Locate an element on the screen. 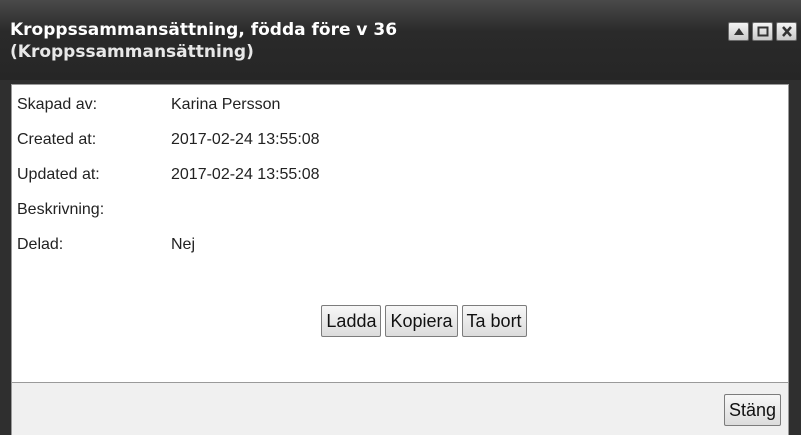 This screenshot has width=801, height=435. detail-value: Karina Persson is located at coordinates (226, 104).